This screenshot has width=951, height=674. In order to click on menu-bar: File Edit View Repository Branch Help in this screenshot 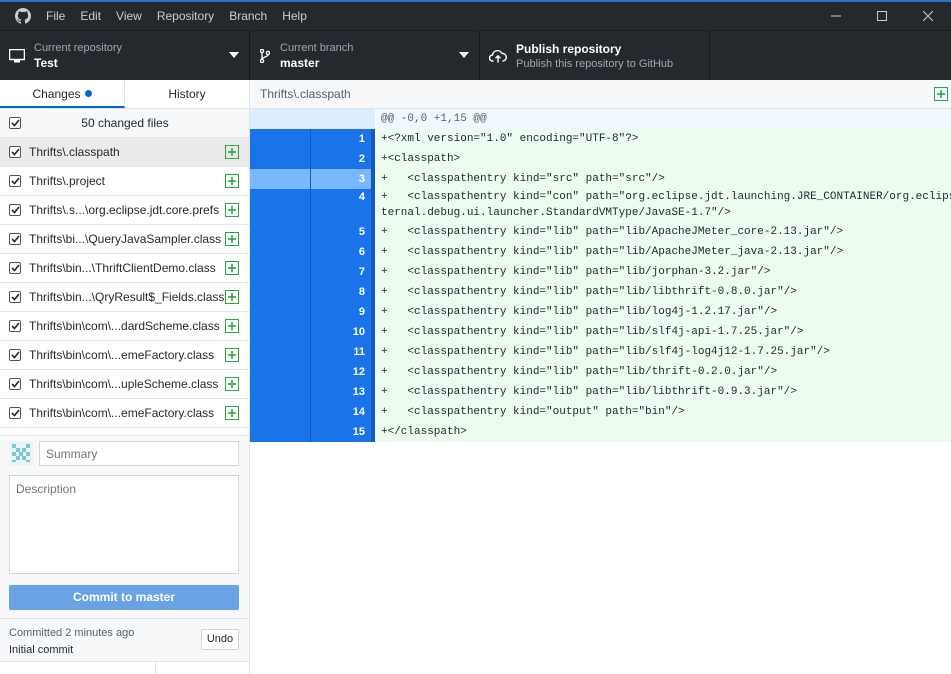, I will do `click(184, 16)`.